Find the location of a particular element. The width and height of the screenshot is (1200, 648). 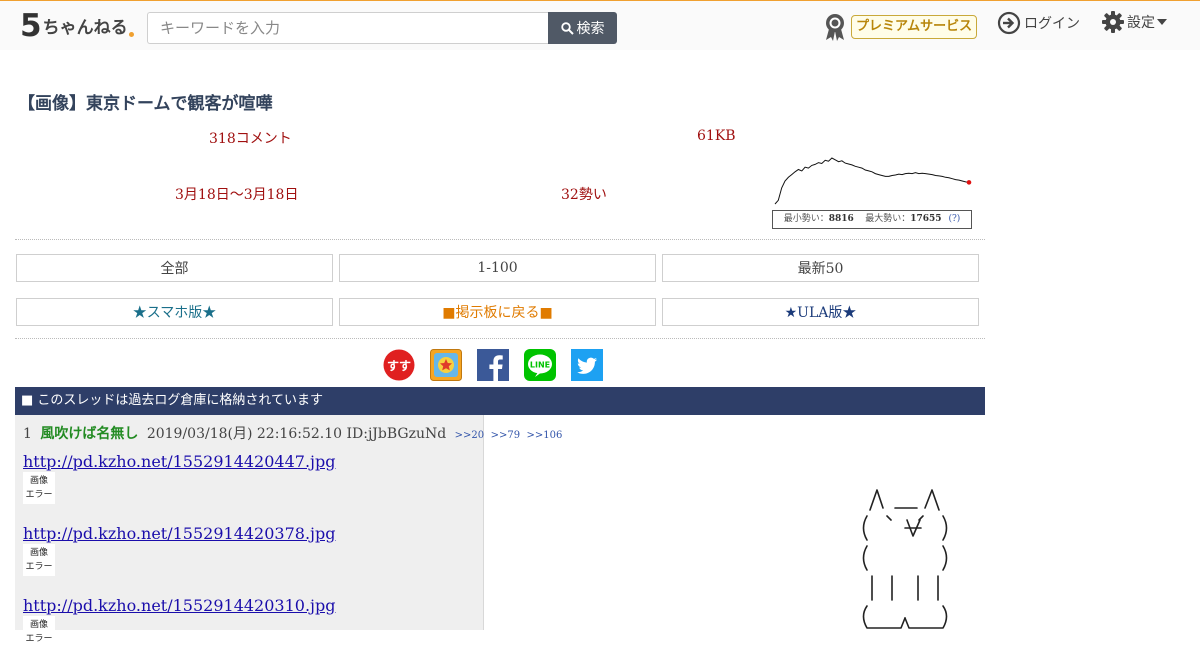

ula-version-link: ★ULA版★ is located at coordinates (820, 312).